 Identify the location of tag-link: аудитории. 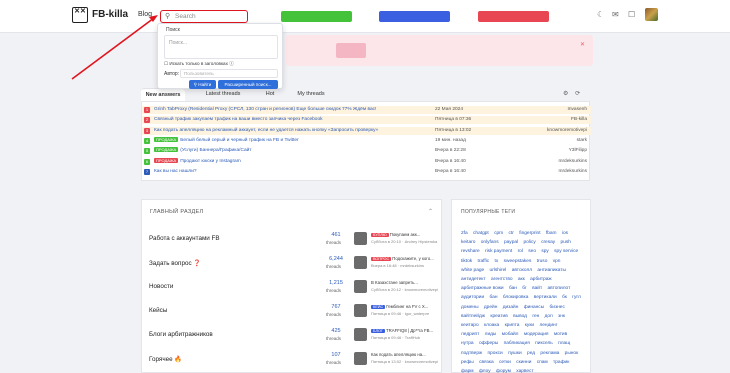
(472, 297).